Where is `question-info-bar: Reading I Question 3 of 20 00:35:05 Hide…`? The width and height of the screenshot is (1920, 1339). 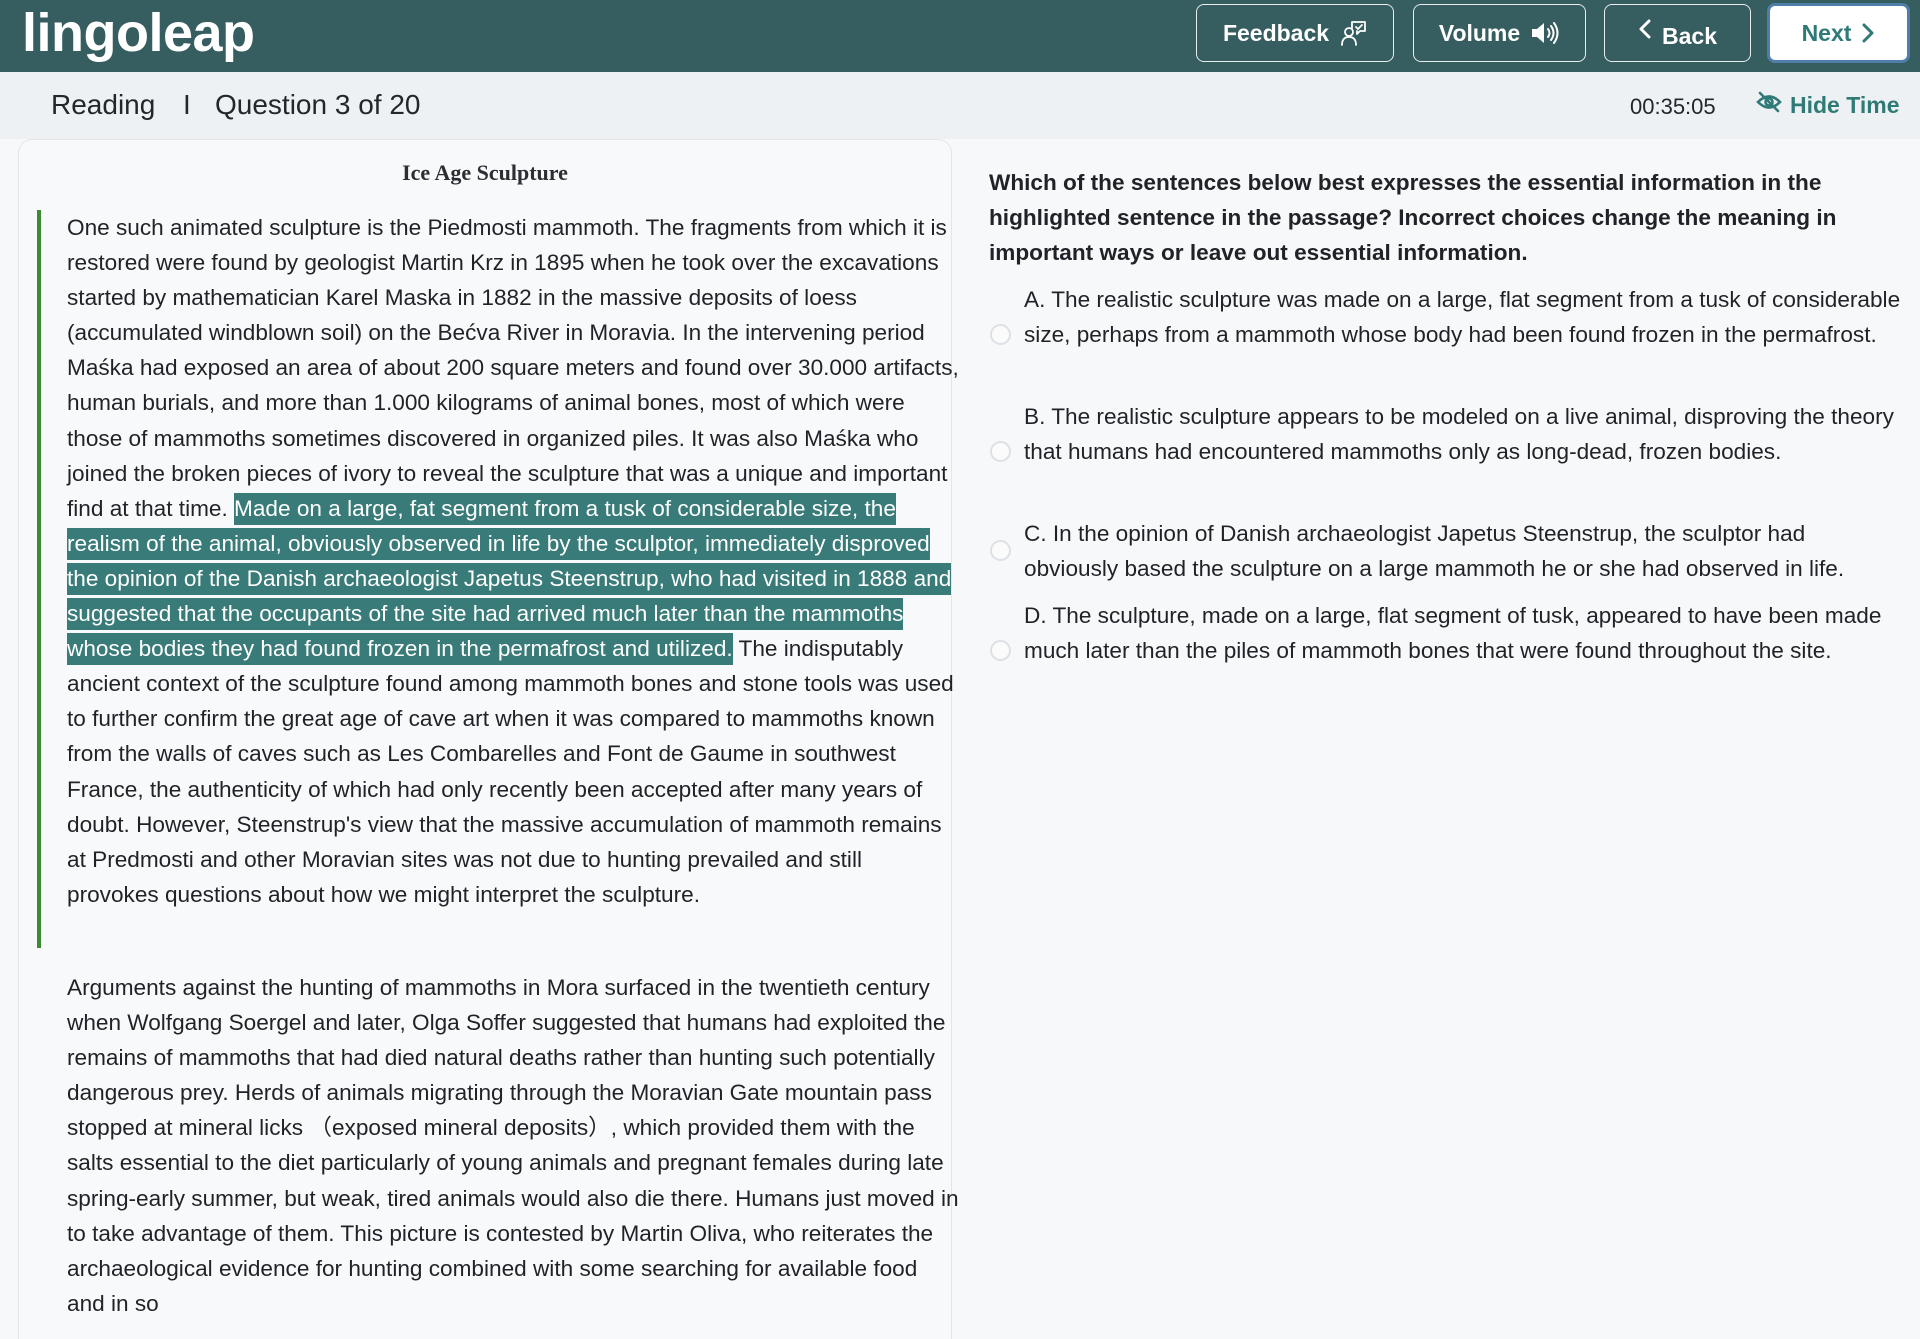 question-info-bar: Reading I Question 3 of 20 00:35:05 Hide… is located at coordinates (960, 105).